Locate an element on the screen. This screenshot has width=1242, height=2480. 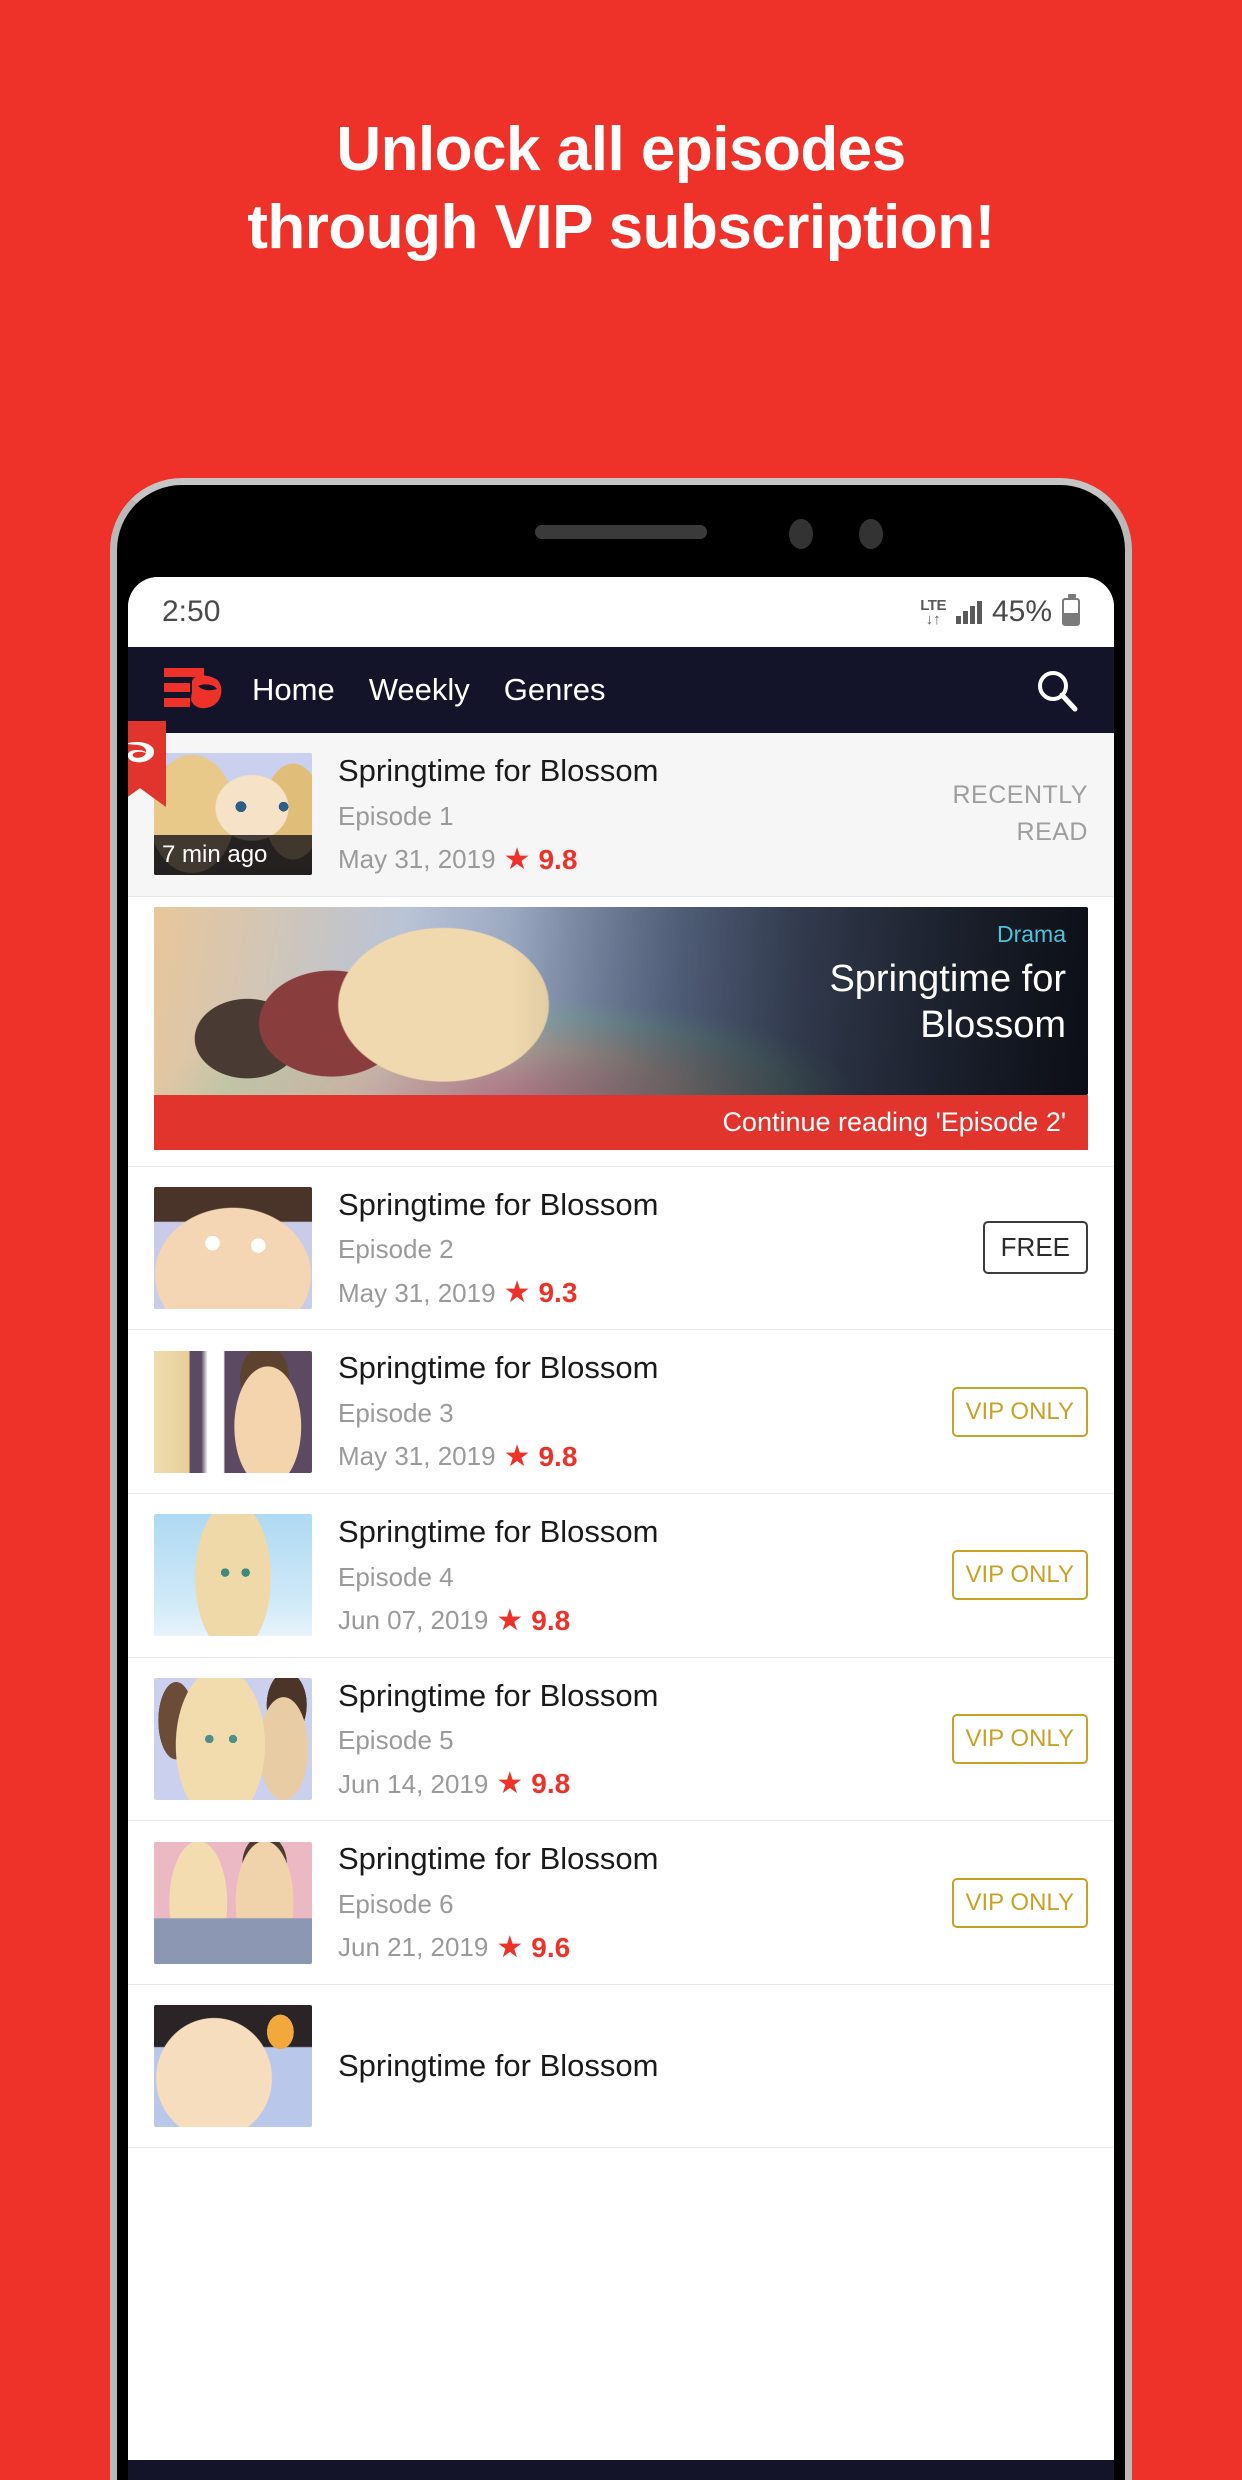
battery-percent-label: 45% is located at coordinates (1021, 611).